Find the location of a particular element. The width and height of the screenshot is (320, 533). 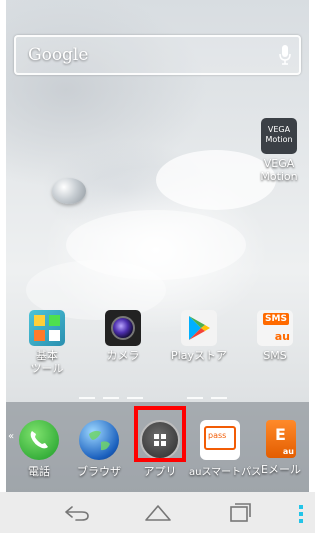

dock-browser: ブラウザ is located at coordinates (99, 449).